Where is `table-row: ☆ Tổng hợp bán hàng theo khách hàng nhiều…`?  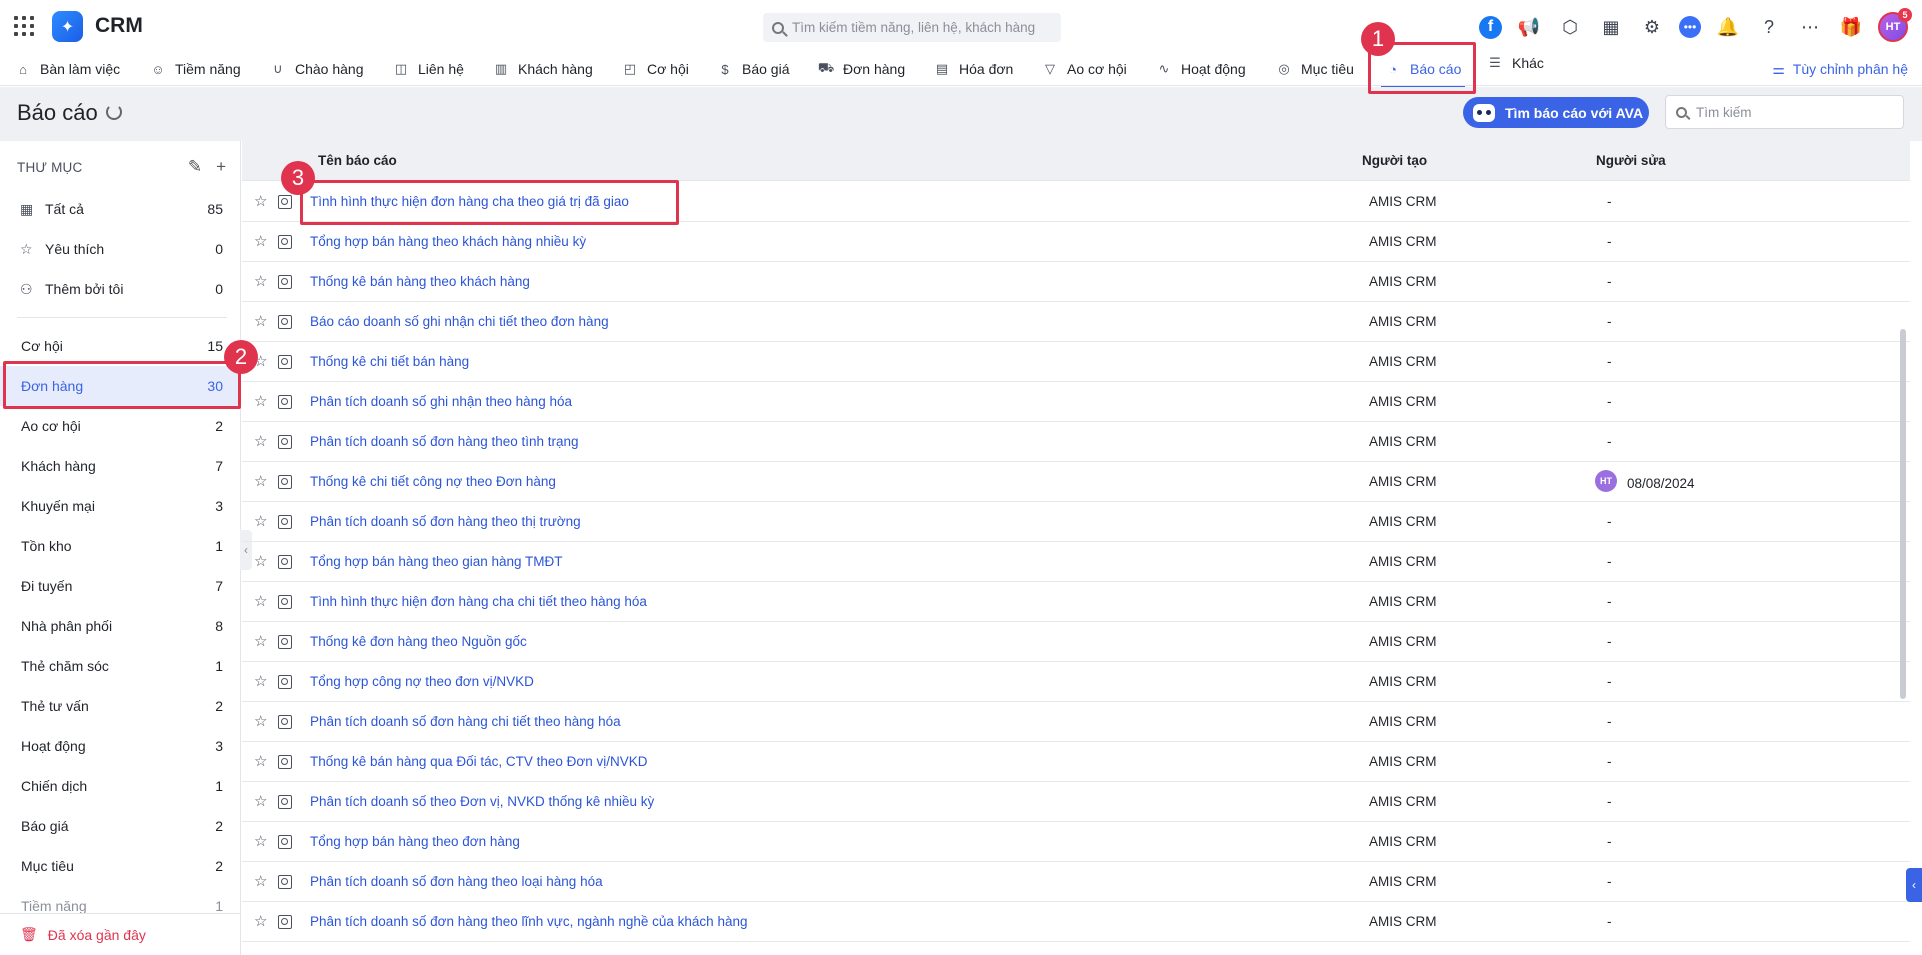 table-row: ☆ Tổng hợp bán hàng theo khách hàng nhiều… is located at coordinates (1076, 242).